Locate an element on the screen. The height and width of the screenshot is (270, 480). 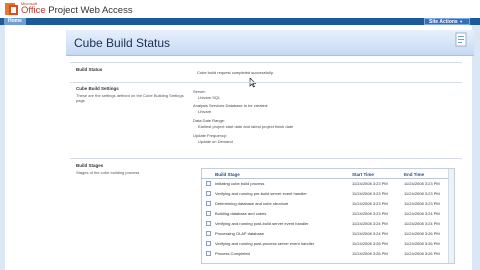
stage-name: Processing OLAP database is located at coordinates (240, 233).